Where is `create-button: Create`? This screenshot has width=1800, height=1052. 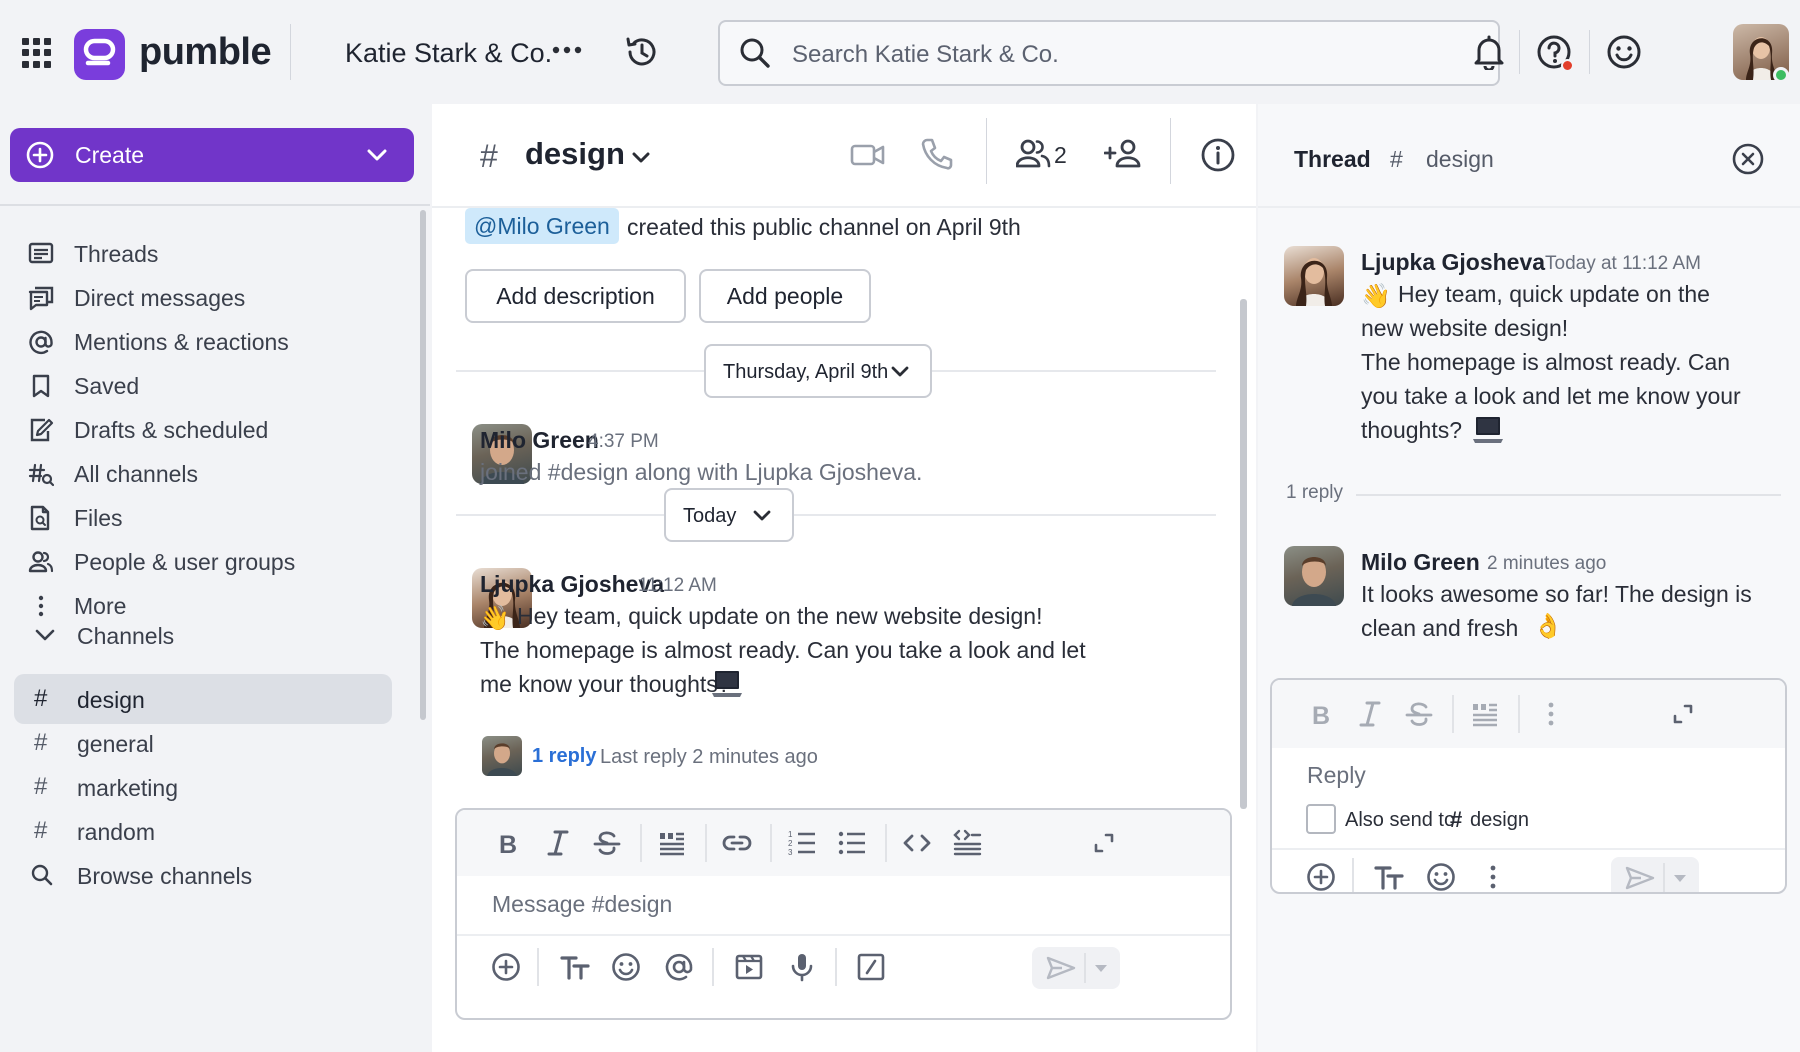
create-button: Create is located at coordinates (212, 155).